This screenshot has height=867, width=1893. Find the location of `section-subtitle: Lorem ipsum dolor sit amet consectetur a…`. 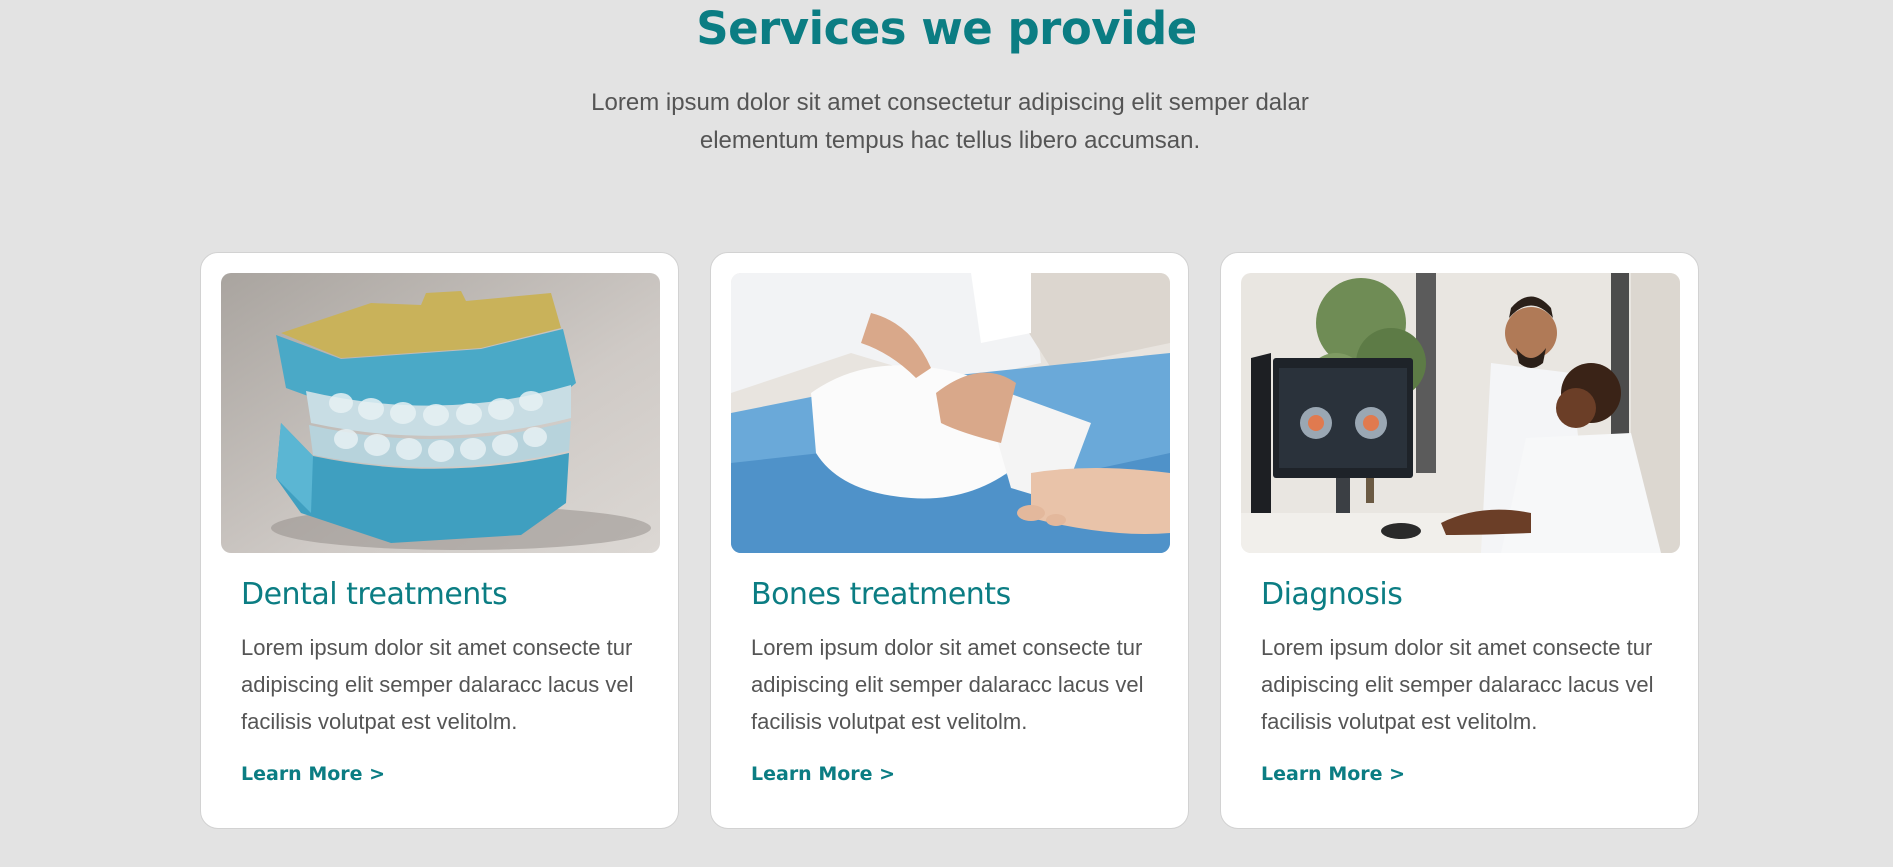

section-subtitle: Lorem ipsum dolor sit amet consectetur a… is located at coordinates (950, 121).